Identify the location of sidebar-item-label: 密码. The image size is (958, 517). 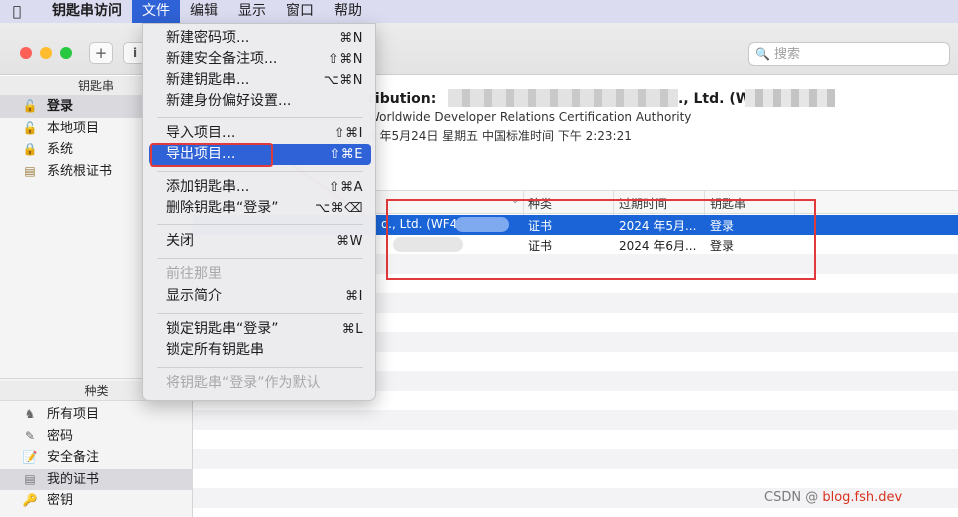
(60, 436).